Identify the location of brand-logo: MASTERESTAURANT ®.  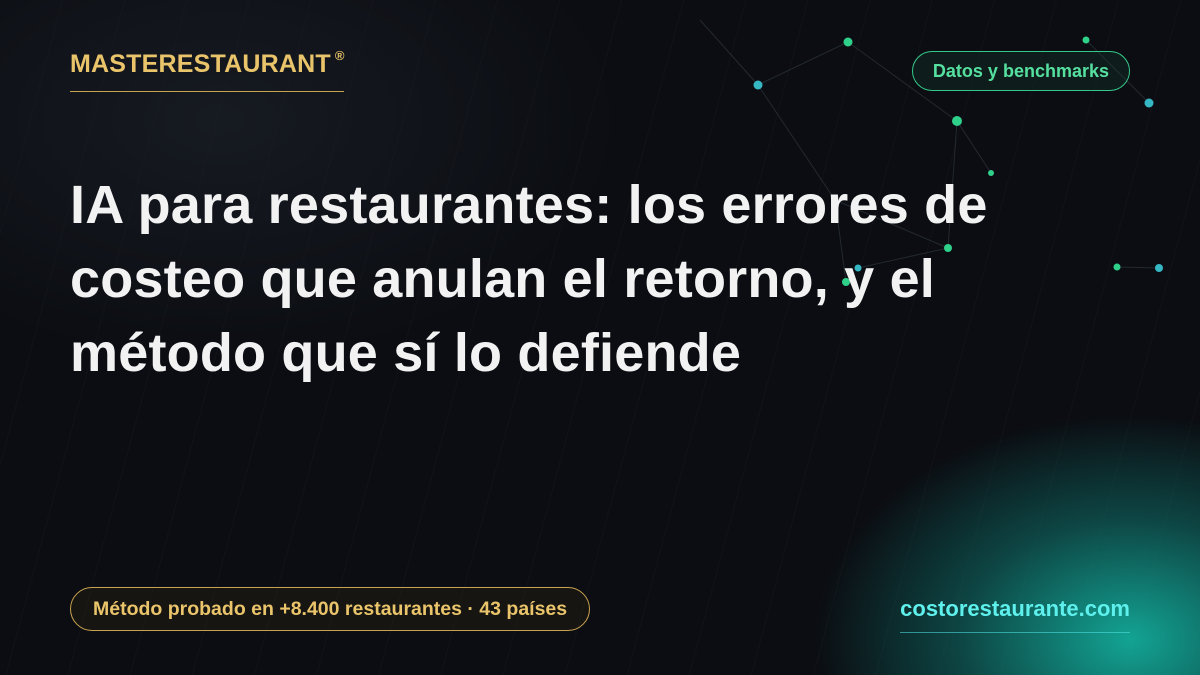
(207, 70).